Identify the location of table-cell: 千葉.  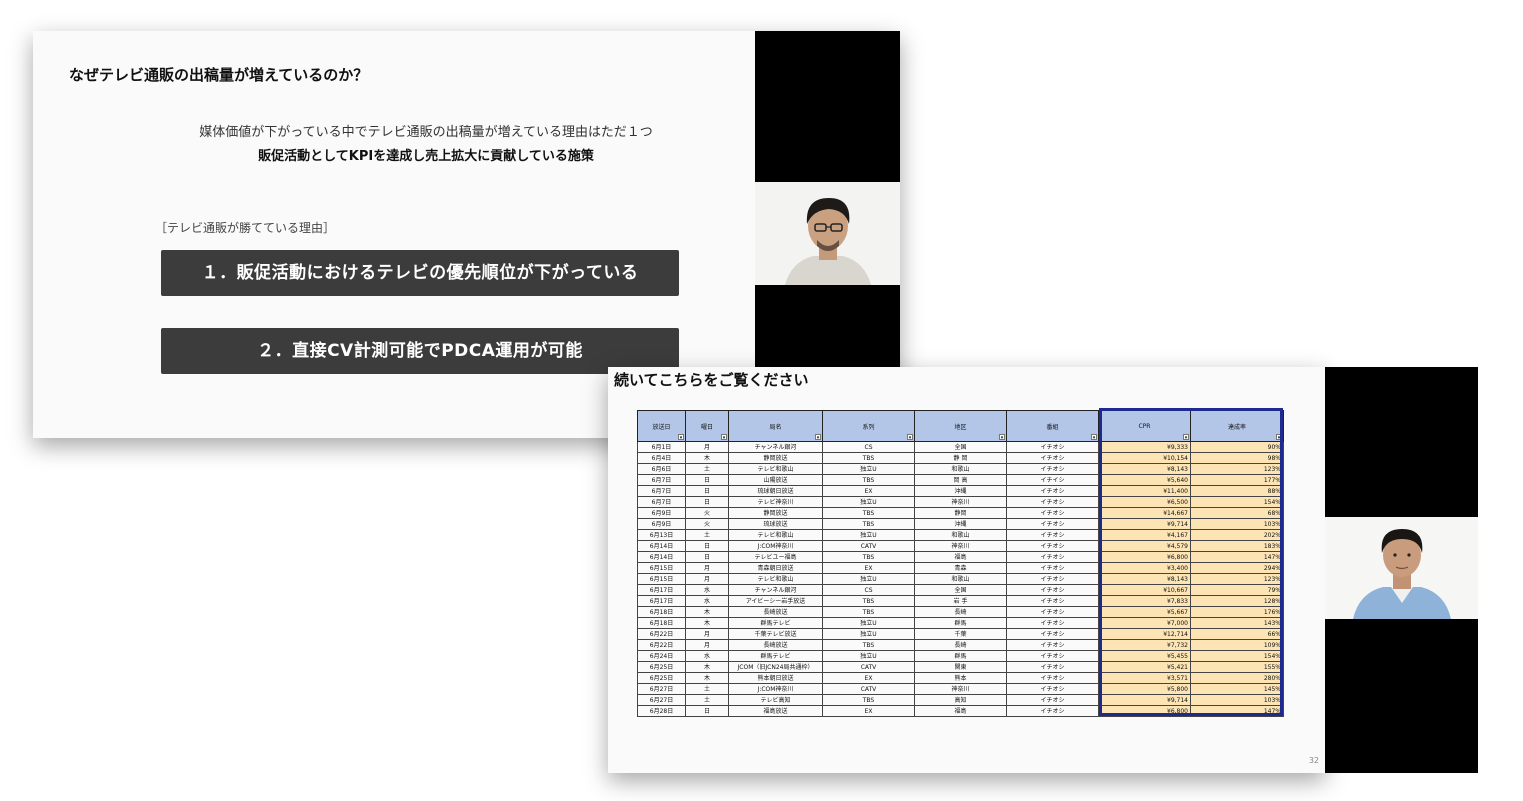
(960, 634).